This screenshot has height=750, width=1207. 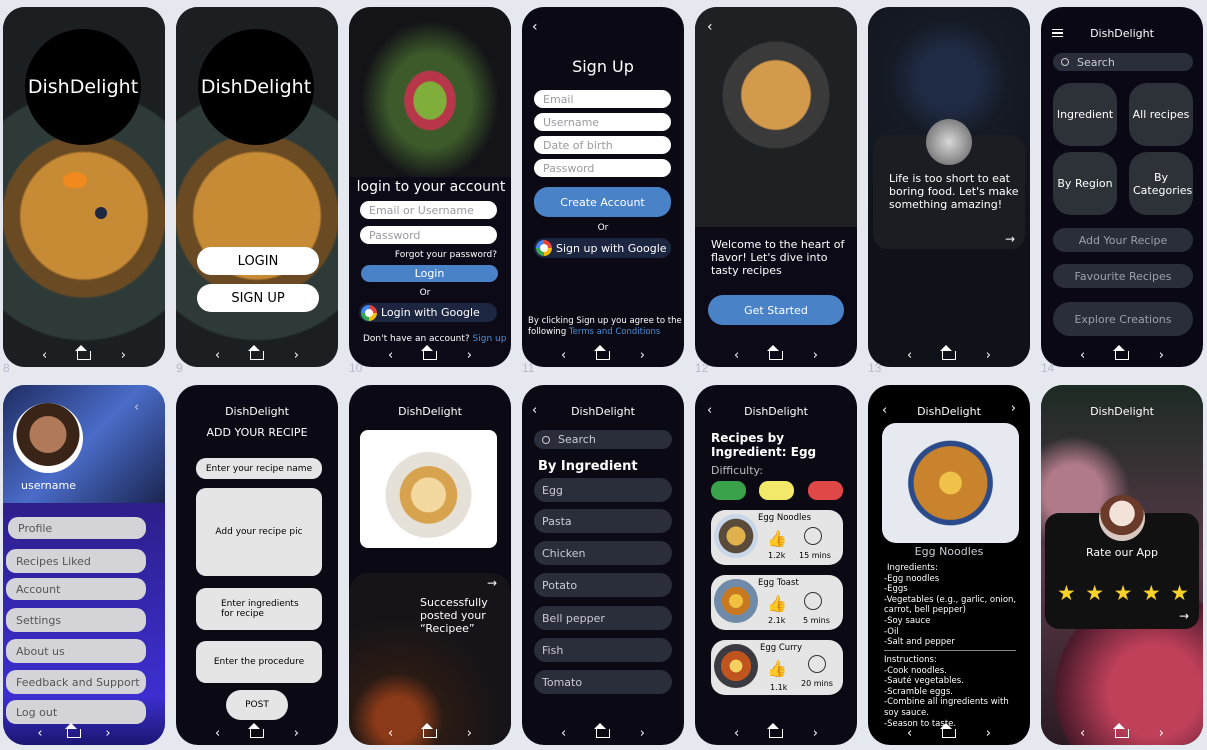 I want to click on ingredient-item: Potato, so click(x=603, y=585).